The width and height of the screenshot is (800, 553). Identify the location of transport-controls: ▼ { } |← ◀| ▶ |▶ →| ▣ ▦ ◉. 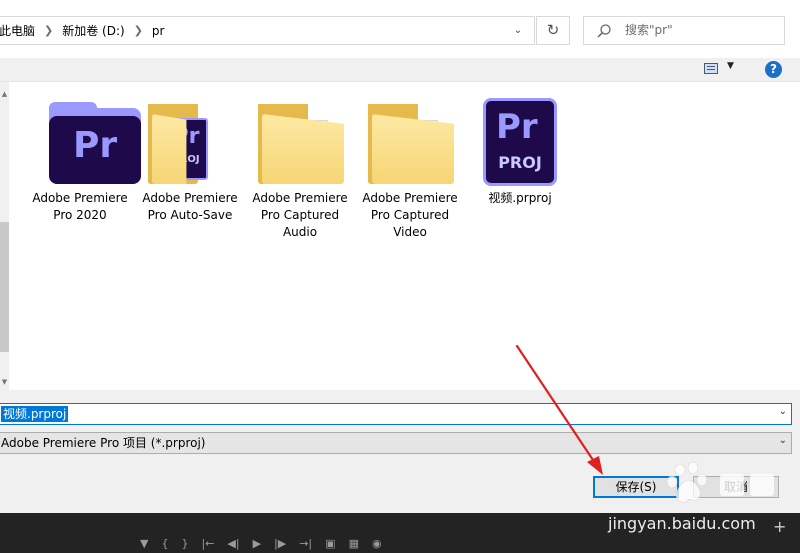
(261, 544).